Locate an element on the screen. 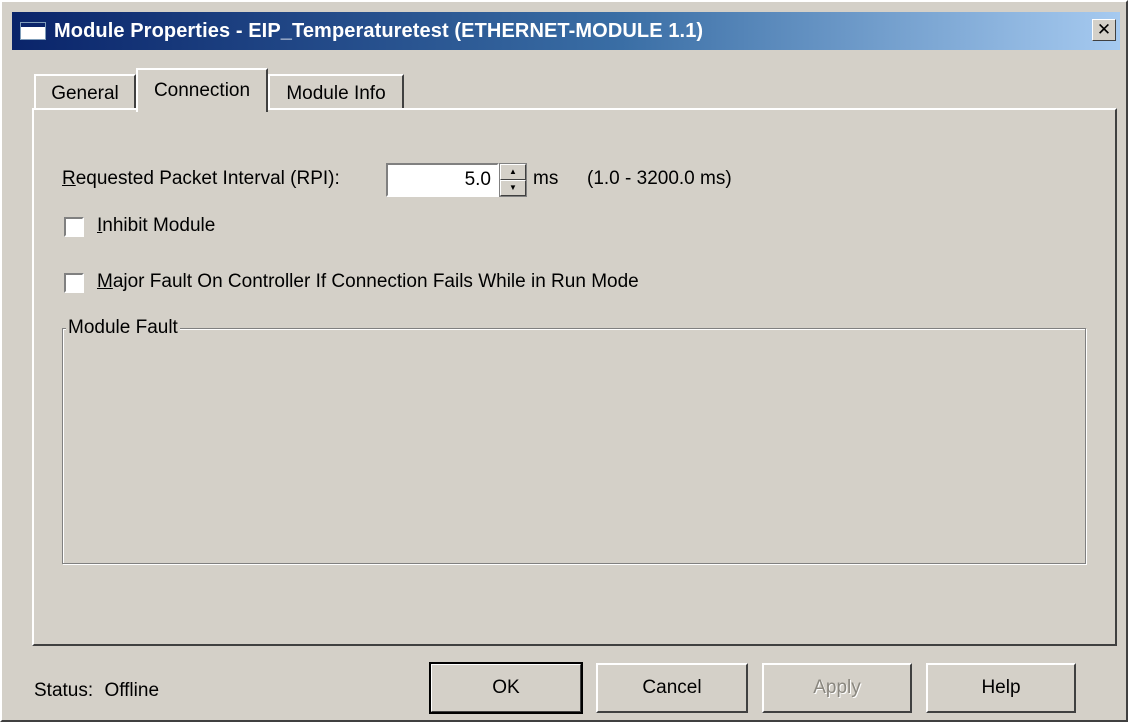 The height and width of the screenshot is (722, 1128). status-value: Offline is located at coordinates (132, 690).